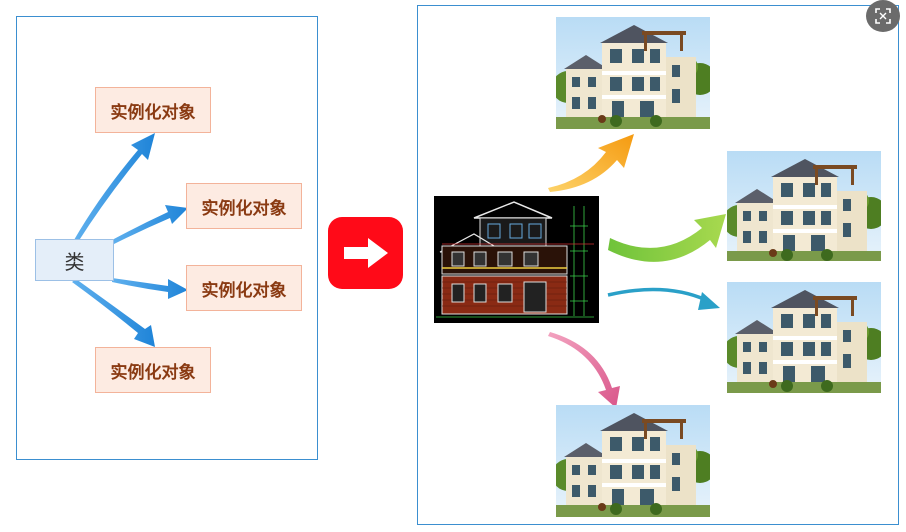 This screenshot has height=532, width=906. What do you see at coordinates (637, 271) in the screenshot?
I see `house-arrows` at bounding box center [637, 271].